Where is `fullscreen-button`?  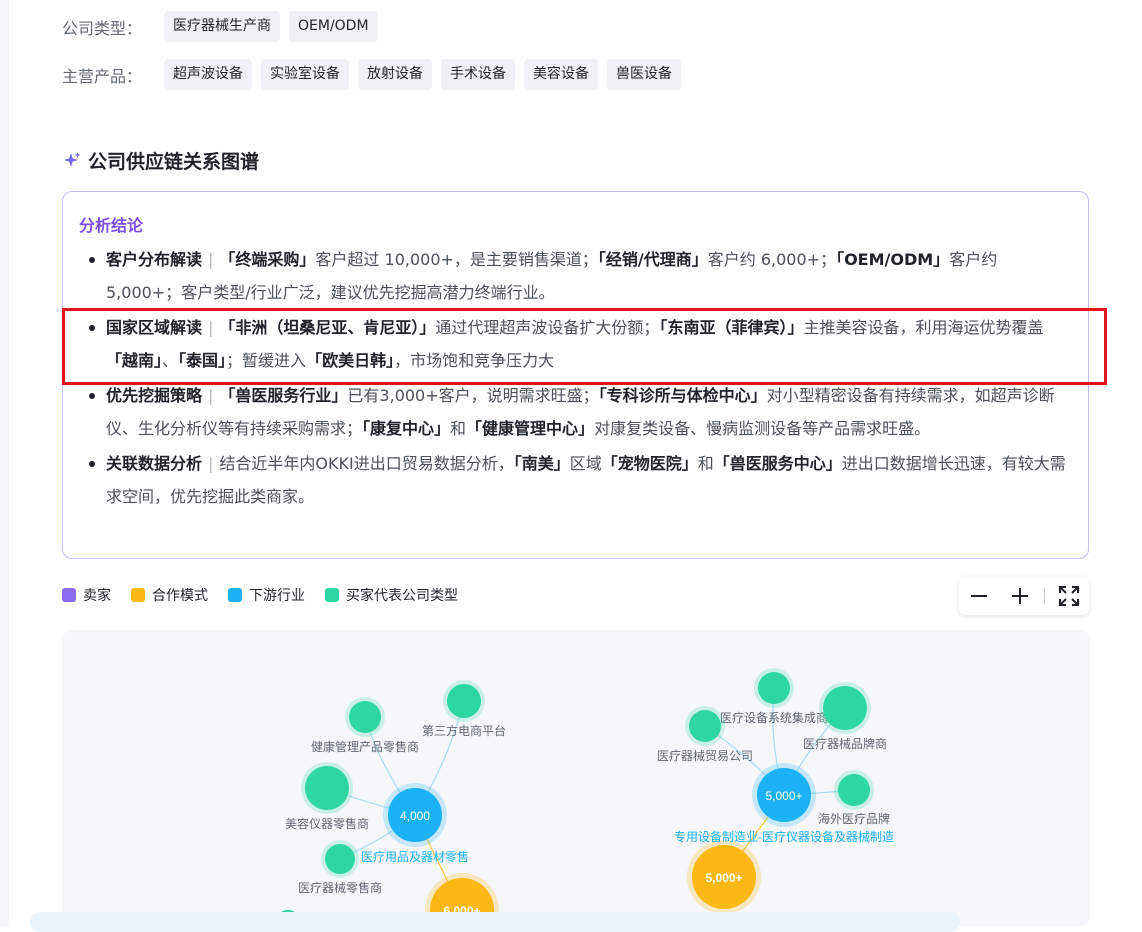
fullscreen-button is located at coordinates (1069, 596).